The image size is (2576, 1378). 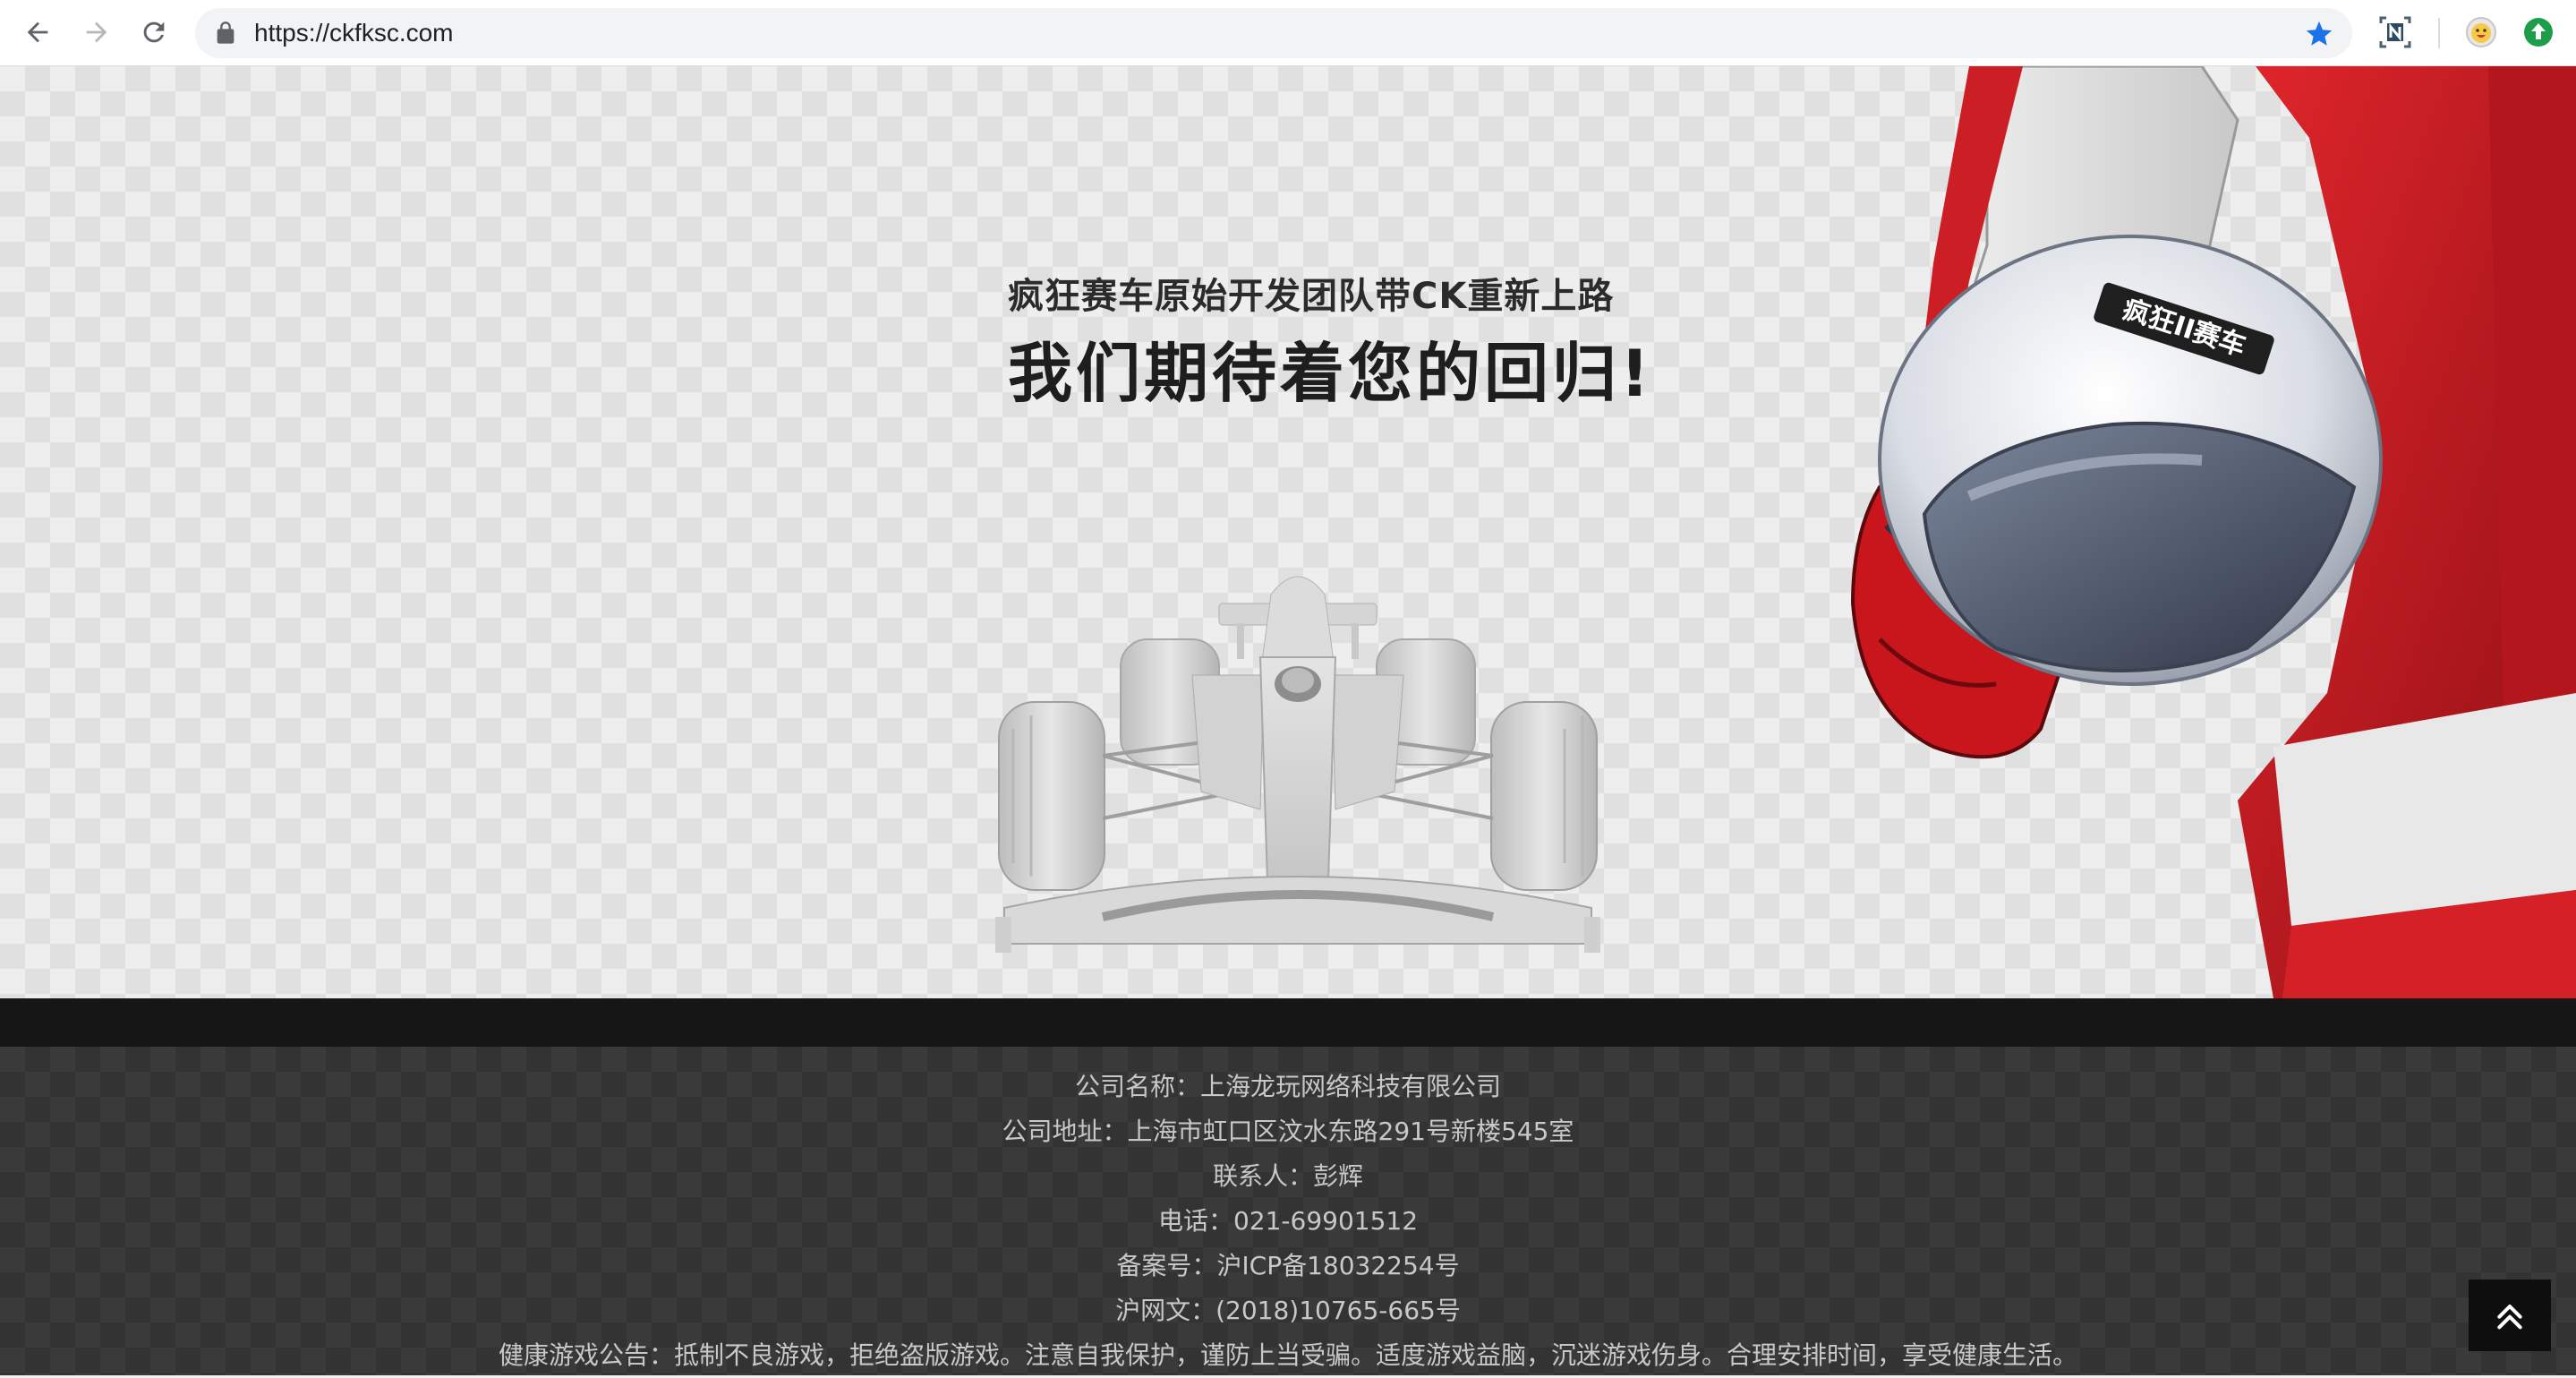 I want to click on upload-arrow-icon, so click(x=2538, y=32).